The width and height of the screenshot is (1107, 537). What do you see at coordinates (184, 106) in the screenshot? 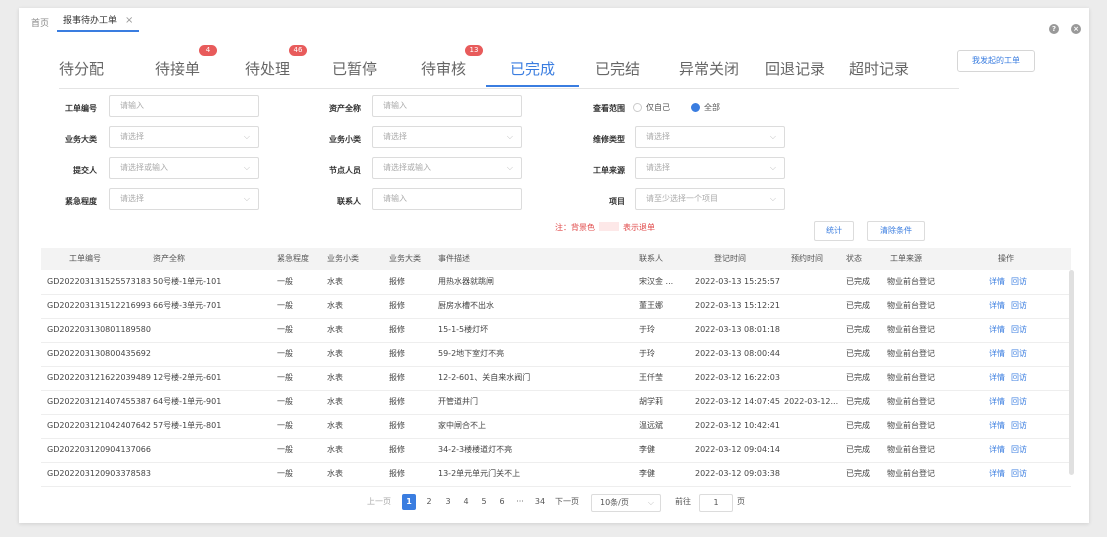
I see `order-no-input: 请输入` at bounding box center [184, 106].